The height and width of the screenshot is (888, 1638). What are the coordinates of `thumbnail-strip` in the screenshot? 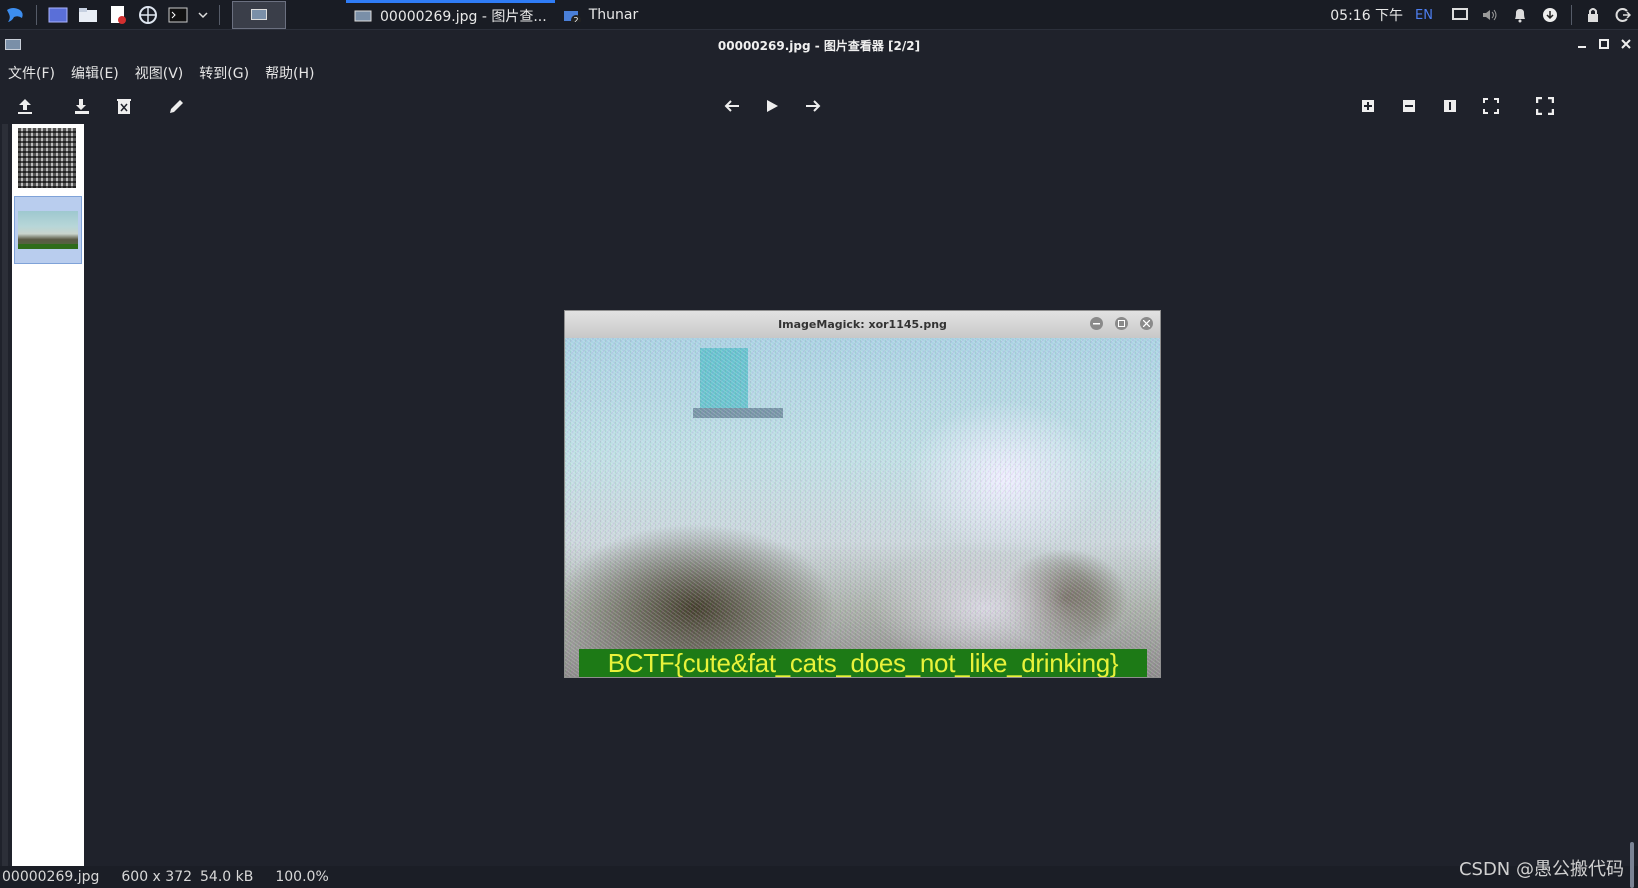 It's located at (48, 495).